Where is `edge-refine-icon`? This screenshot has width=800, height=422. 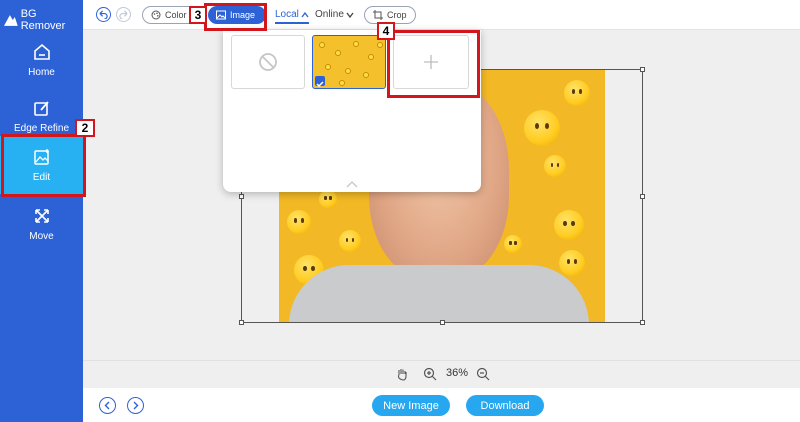 edge-refine-icon is located at coordinates (41, 108).